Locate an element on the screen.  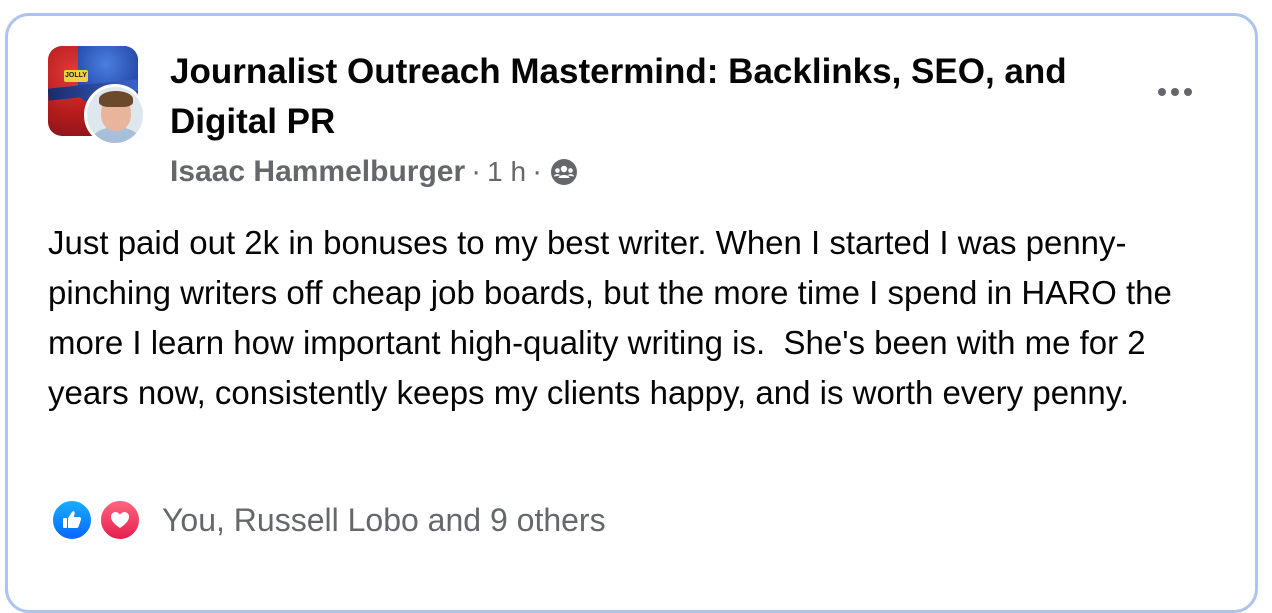
group-audience-icon is located at coordinates (564, 172).